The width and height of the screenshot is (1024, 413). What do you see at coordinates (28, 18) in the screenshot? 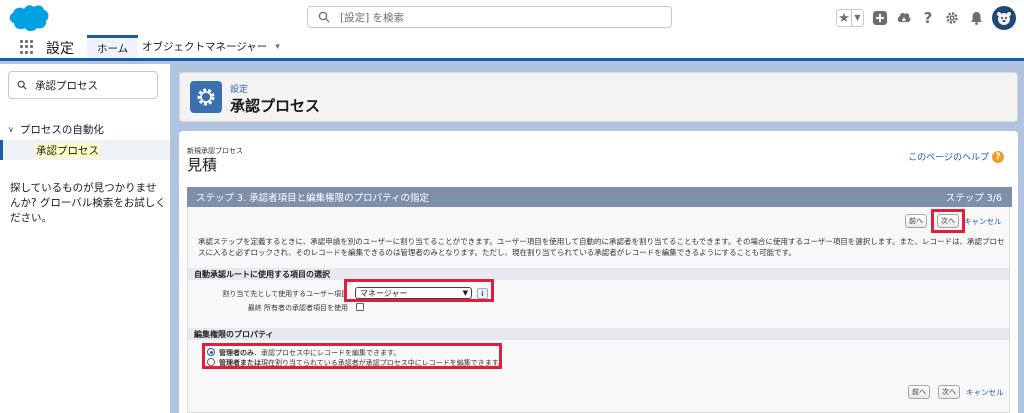
I see `salesforce-logo-icon` at bounding box center [28, 18].